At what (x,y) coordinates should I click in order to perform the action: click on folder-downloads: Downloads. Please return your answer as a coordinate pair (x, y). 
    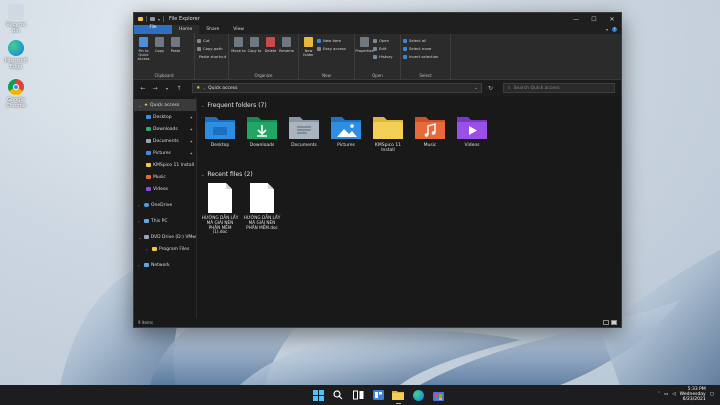
    Looking at the image, I should click on (262, 138).